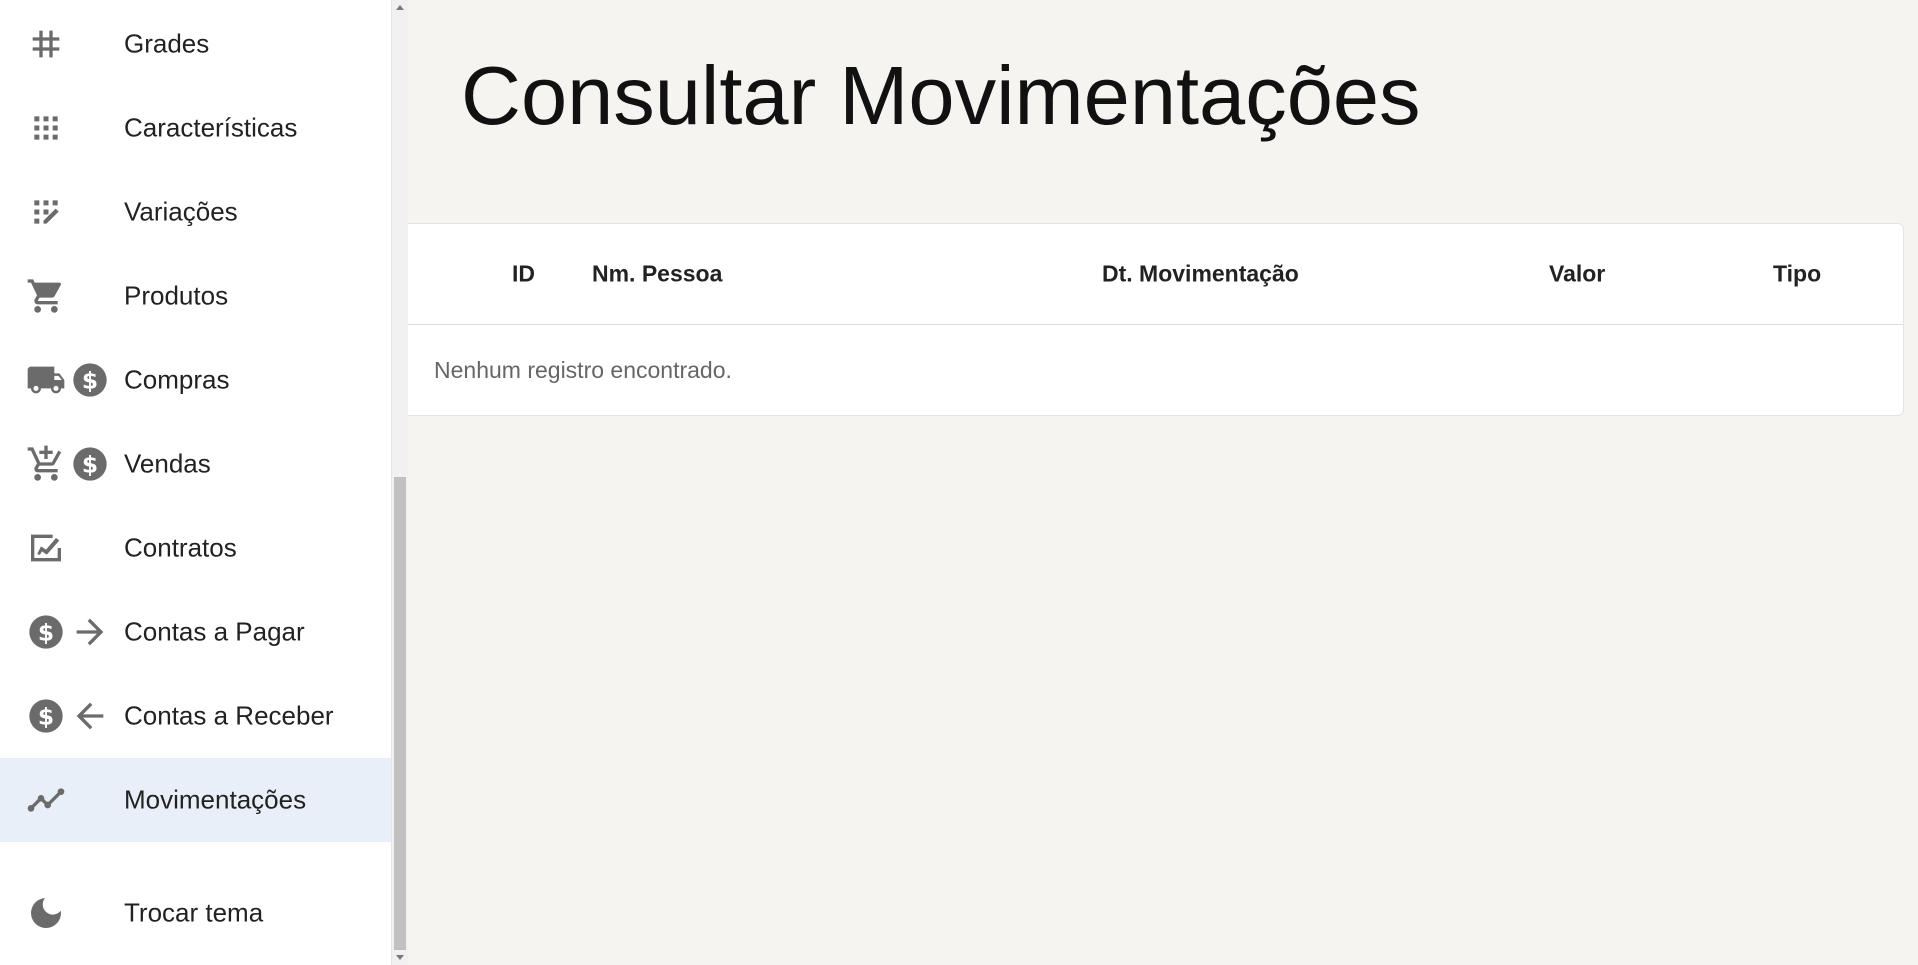  I want to click on scrollbar-thumb, so click(400, 713).